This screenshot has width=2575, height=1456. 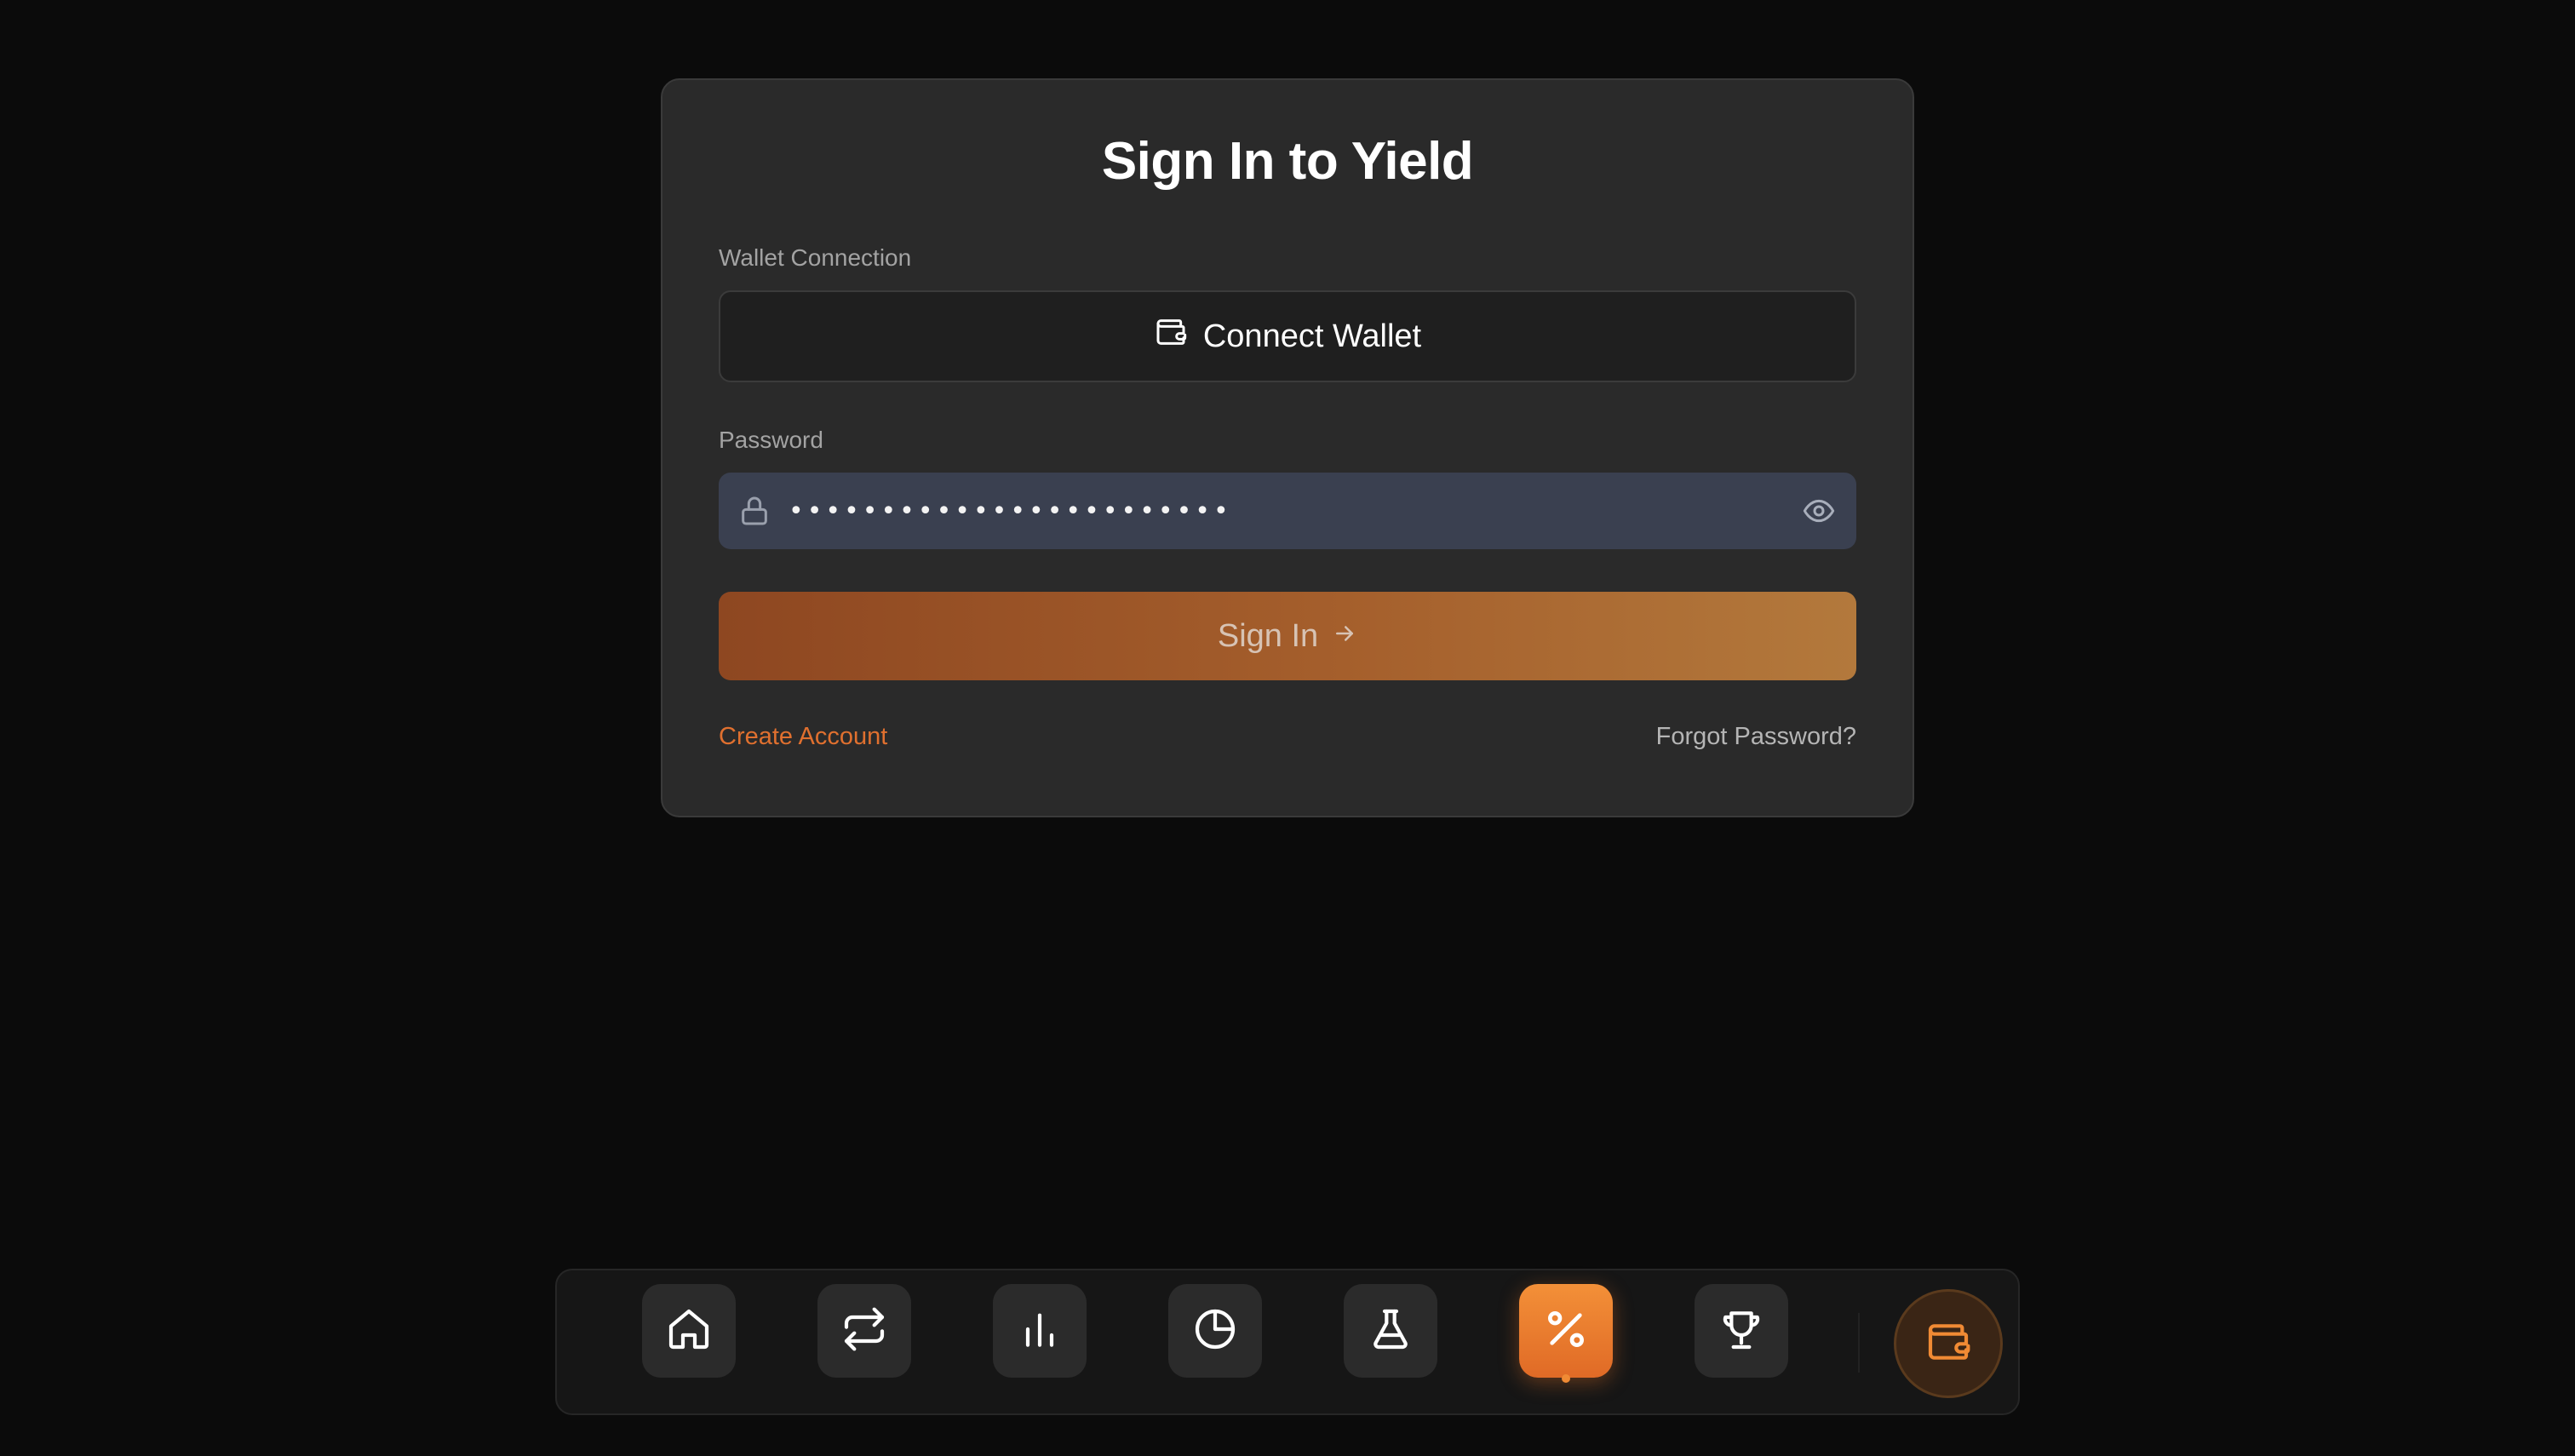 I want to click on page-title: Sign In to Yield, so click(x=1287, y=161).